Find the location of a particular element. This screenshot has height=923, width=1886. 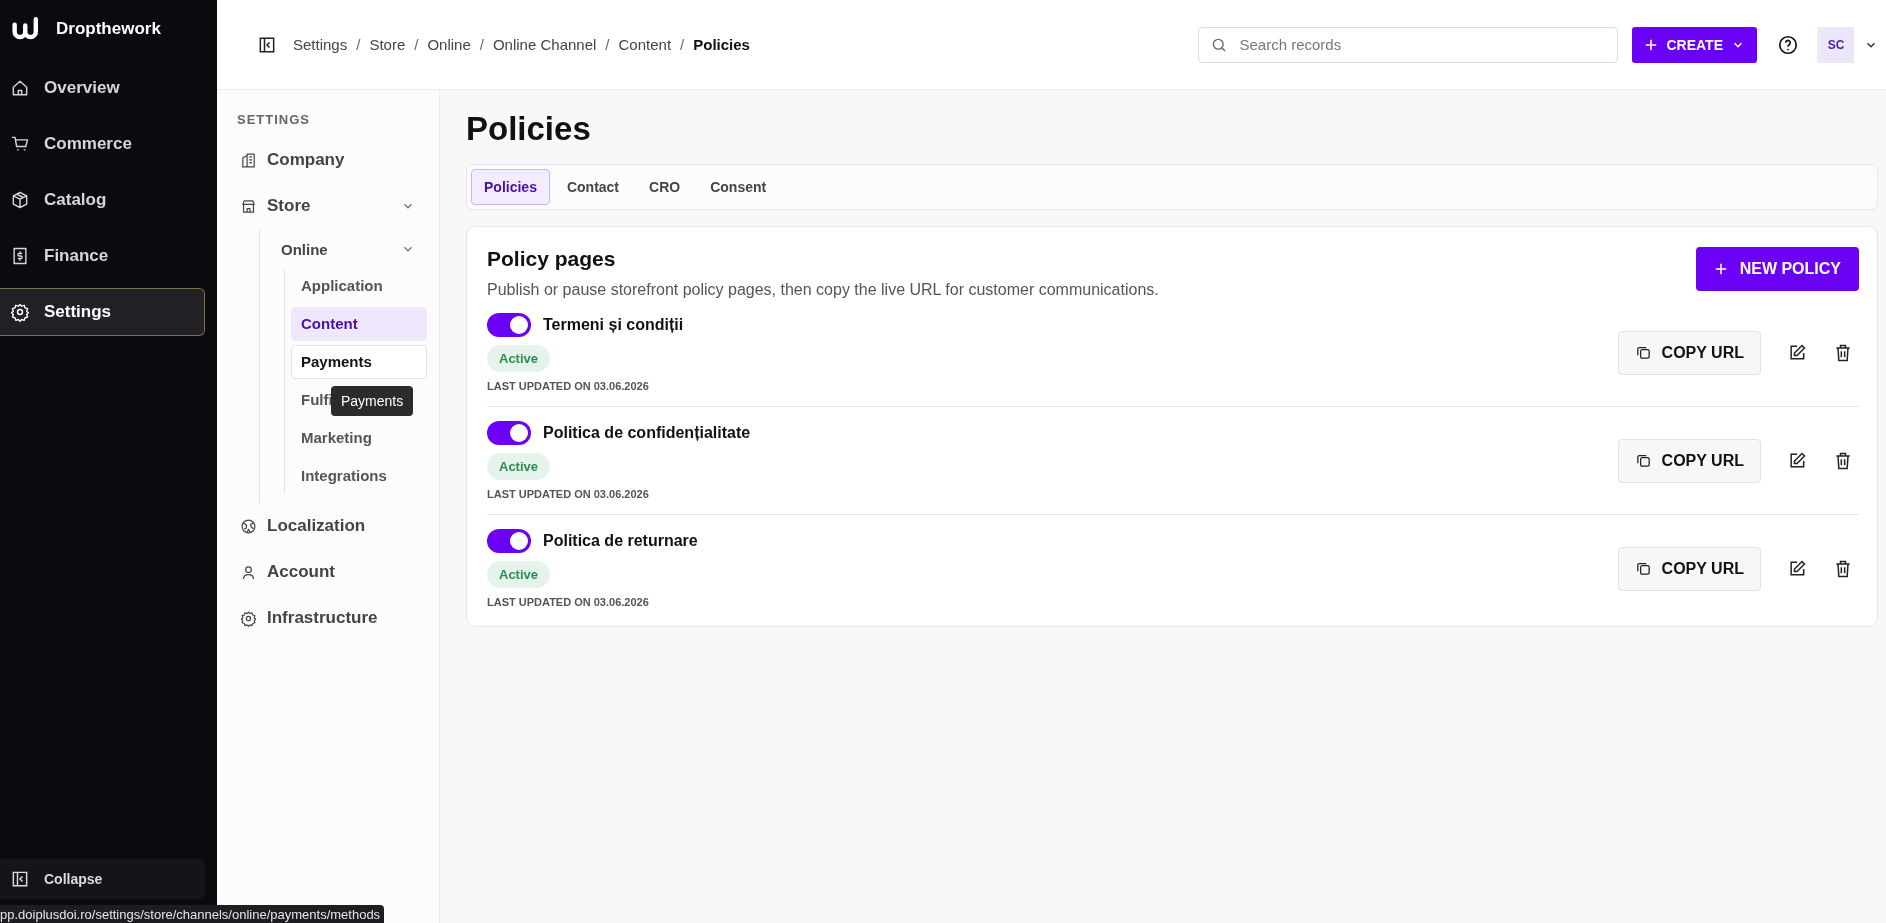

tooltip: Payments is located at coordinates (372, 401).